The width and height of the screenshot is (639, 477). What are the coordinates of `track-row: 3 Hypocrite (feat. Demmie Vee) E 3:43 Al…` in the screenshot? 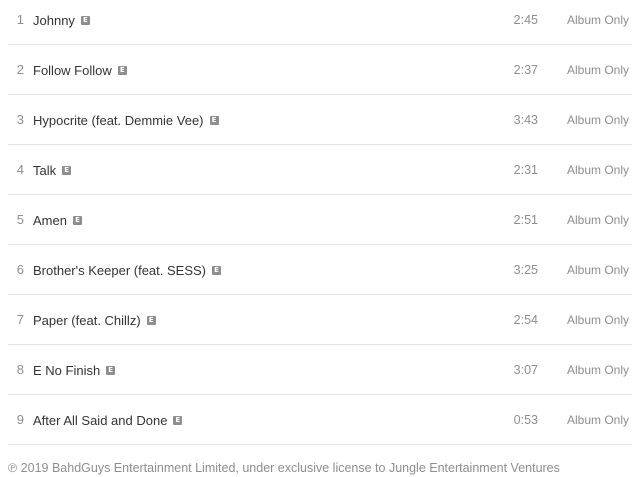 It's located at (320, 120).